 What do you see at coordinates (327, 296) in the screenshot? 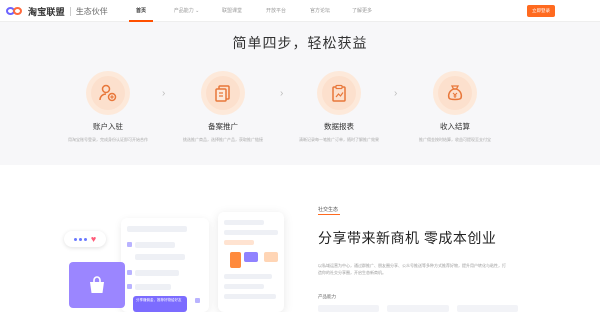
I see `product-ability-label: 产品能力` at bounding box center [327, 296].